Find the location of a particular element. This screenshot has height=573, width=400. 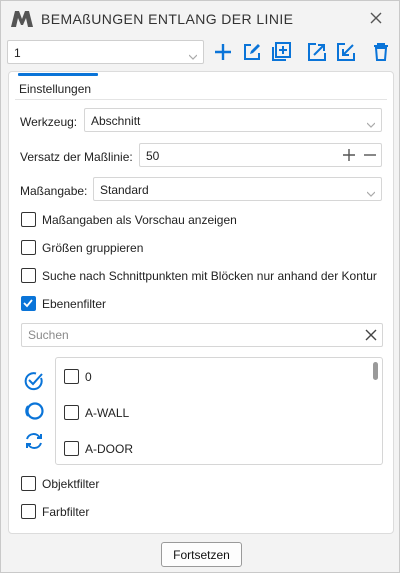

checkbox-label: Maßangaben als Vorschau anzeigen is located at coordinates (139, 220).